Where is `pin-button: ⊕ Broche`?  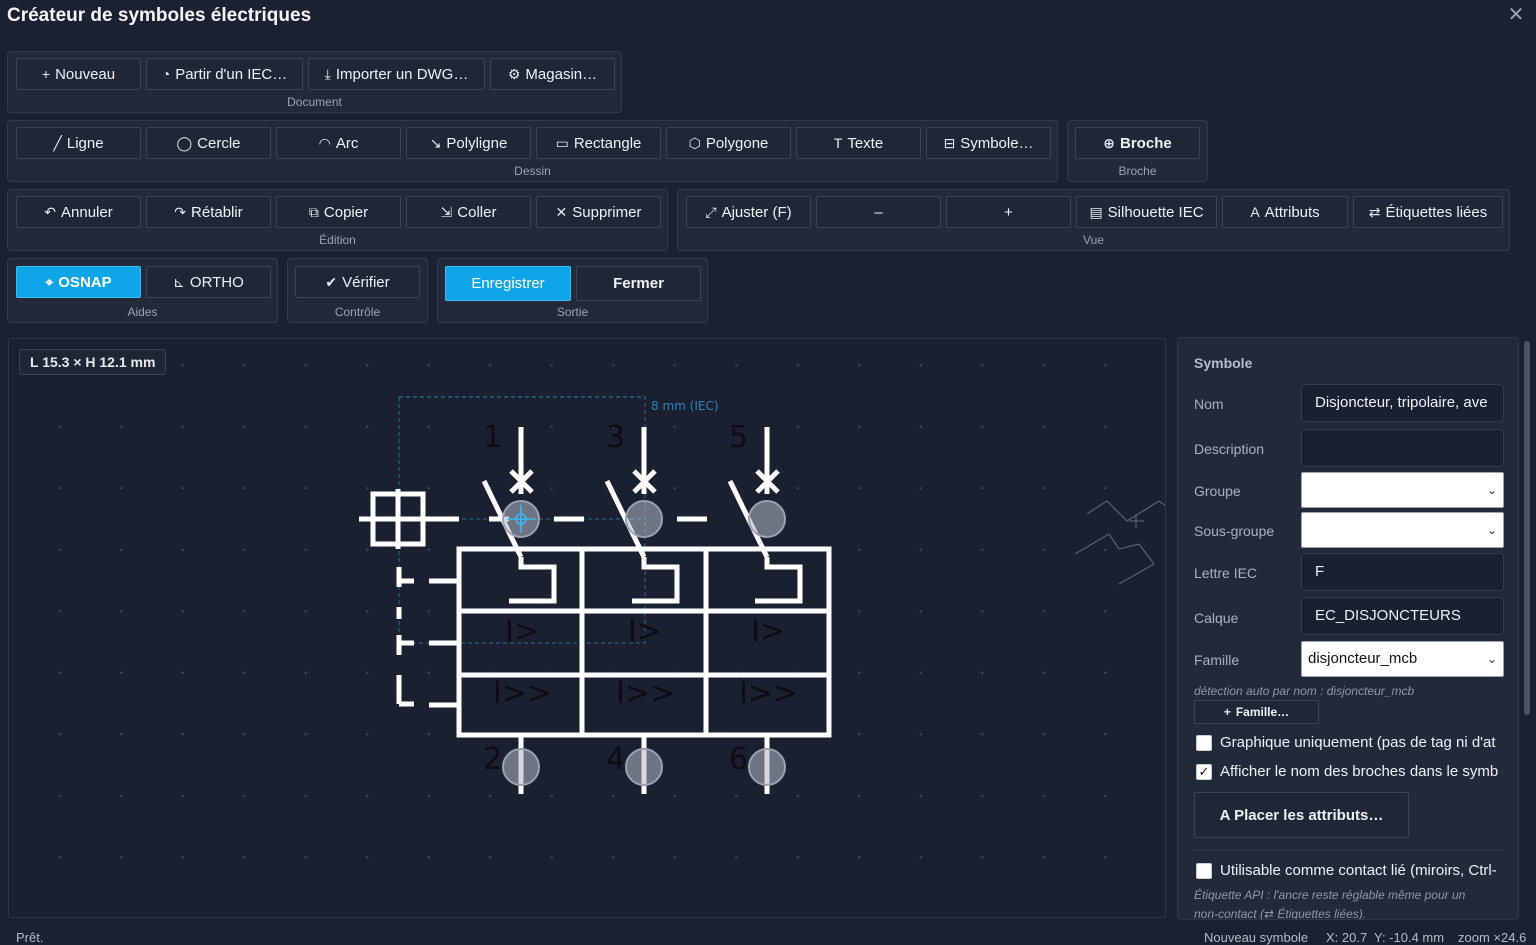
pin-button: ⊕ Broche is located at coordinates (1137, 143).